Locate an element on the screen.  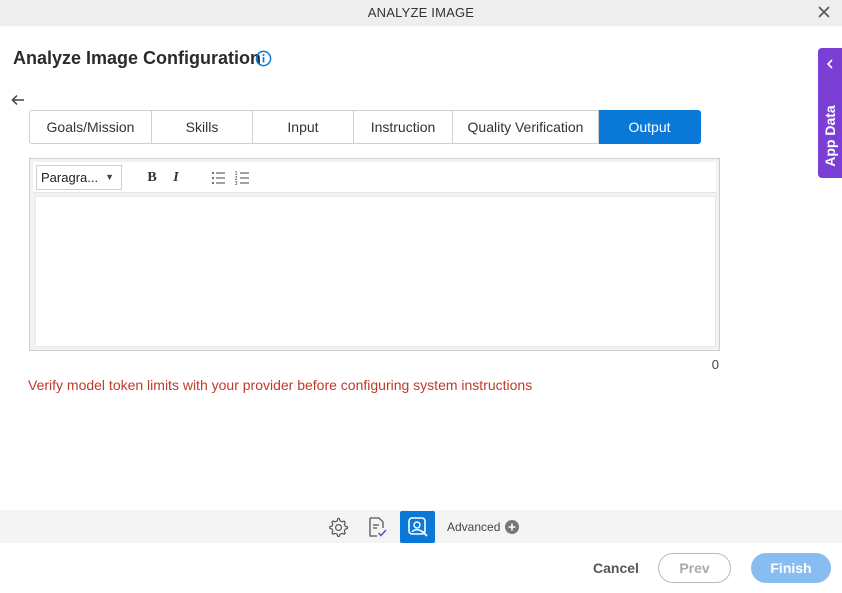
chevron-left-icon is located at coordinates (829, 64).